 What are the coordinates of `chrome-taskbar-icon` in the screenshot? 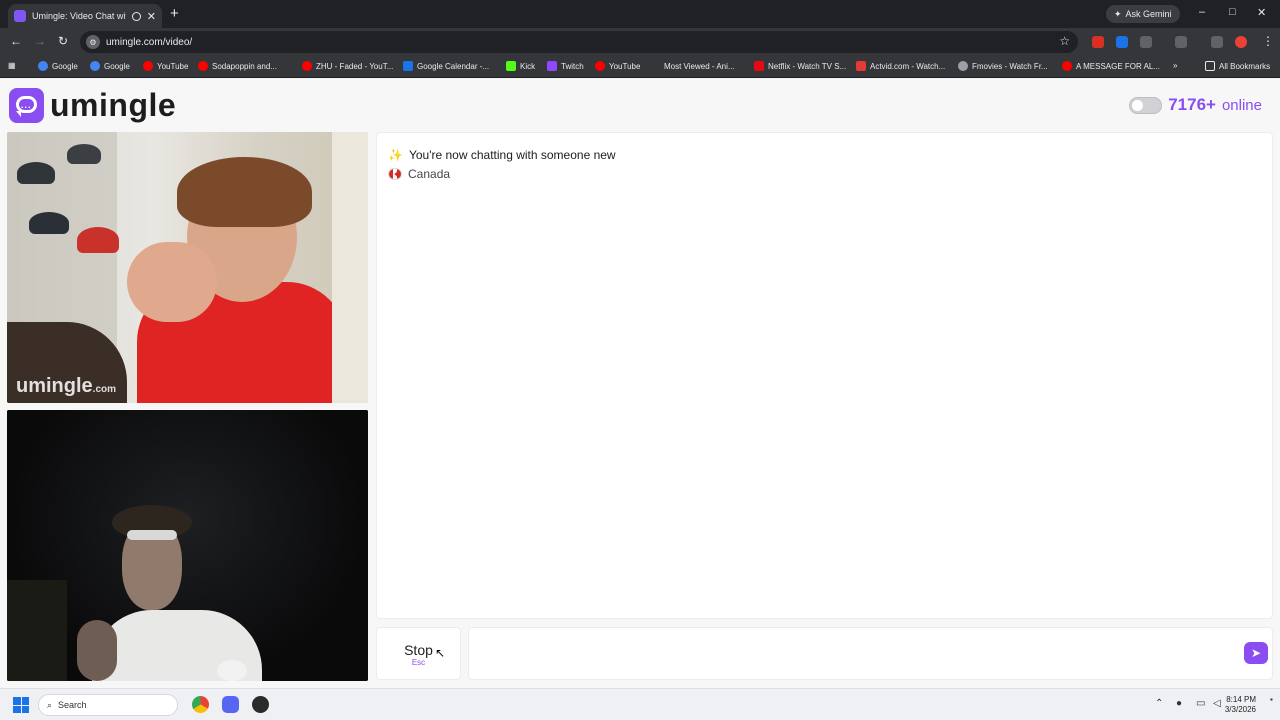 It's located at (200, 704).